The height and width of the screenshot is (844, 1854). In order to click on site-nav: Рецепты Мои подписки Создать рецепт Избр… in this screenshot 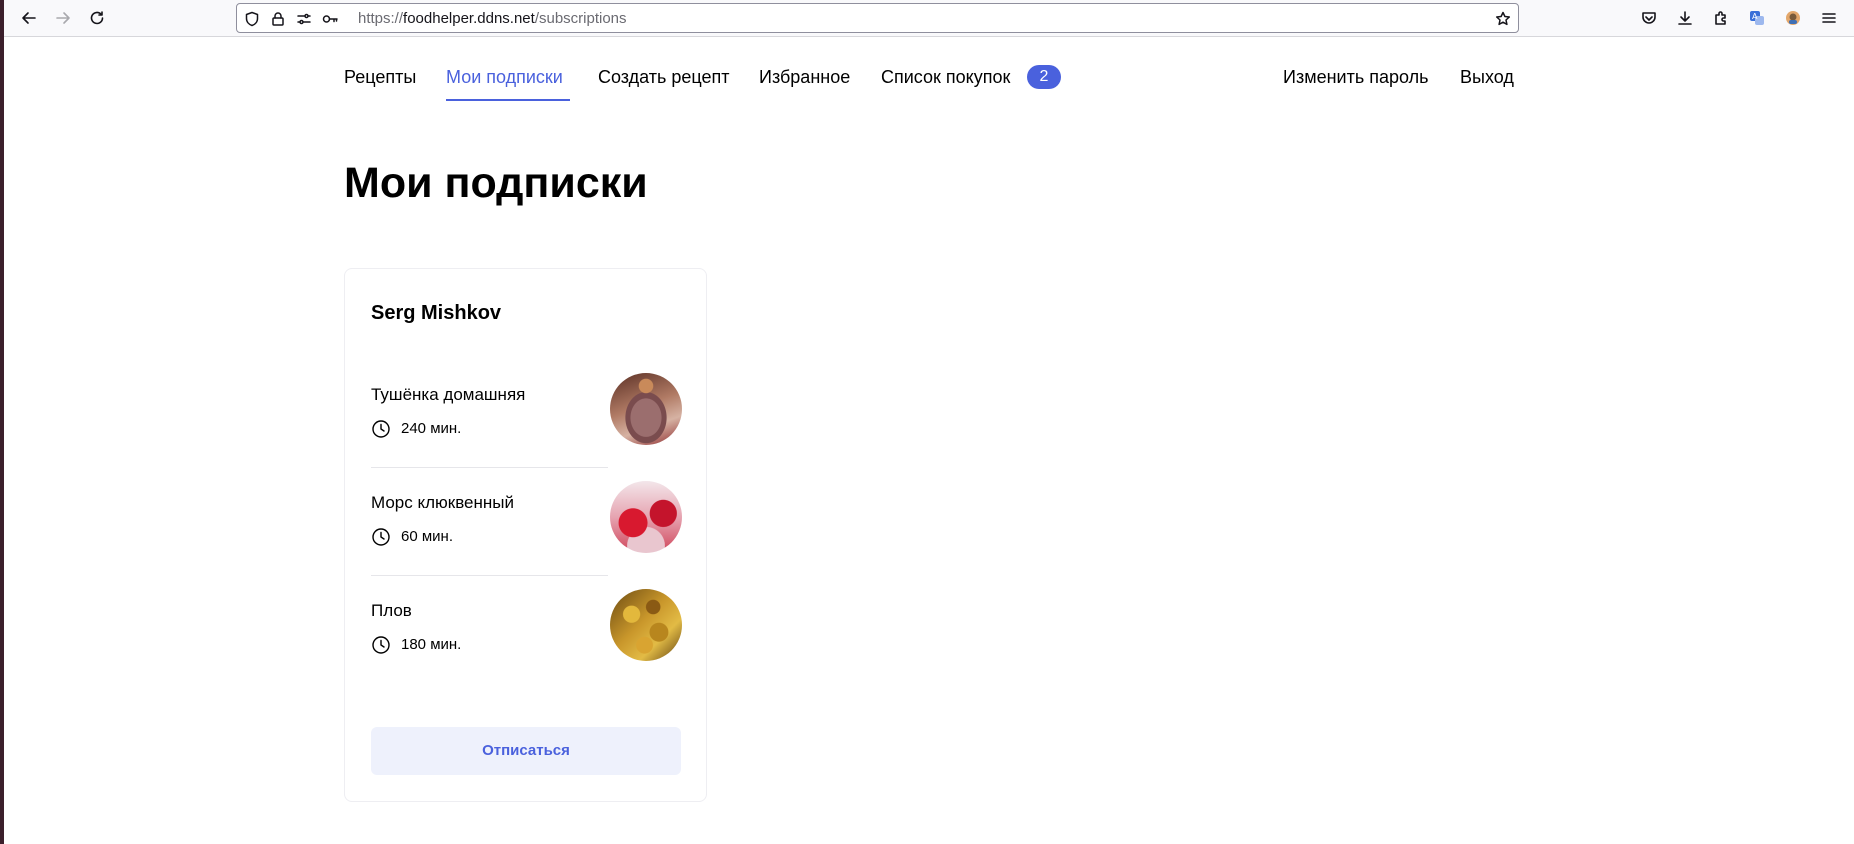, I will do `click(927, 77)`.